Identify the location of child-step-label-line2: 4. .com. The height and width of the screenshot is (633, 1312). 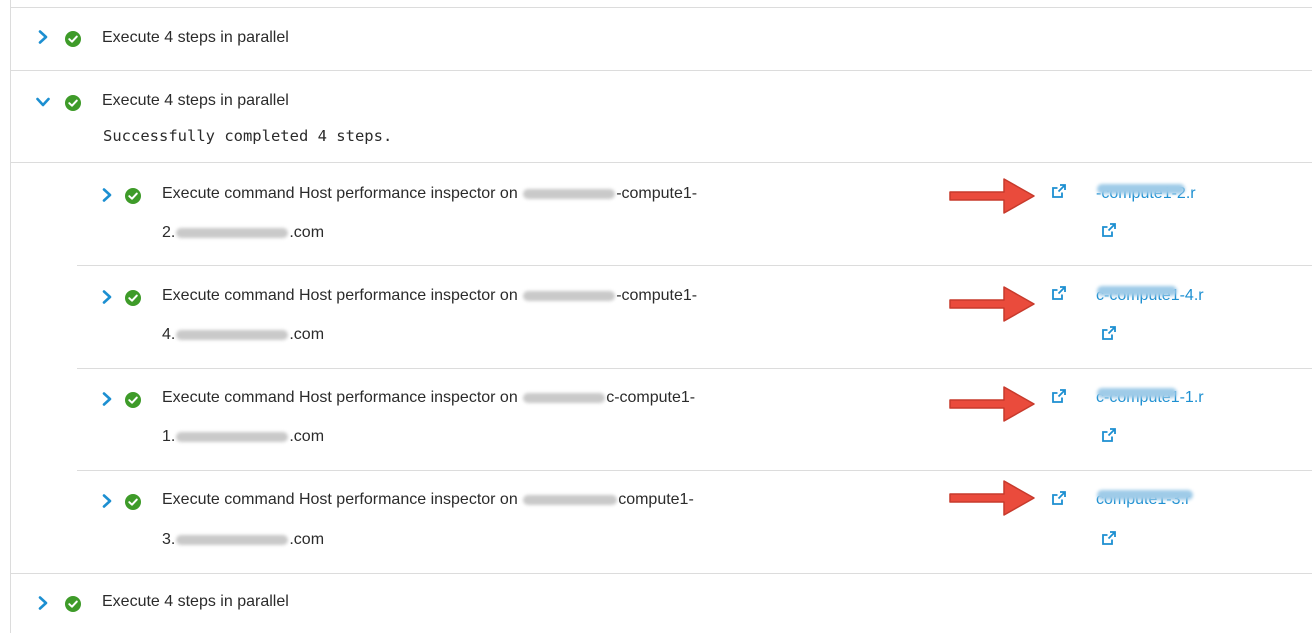
(243, 334).